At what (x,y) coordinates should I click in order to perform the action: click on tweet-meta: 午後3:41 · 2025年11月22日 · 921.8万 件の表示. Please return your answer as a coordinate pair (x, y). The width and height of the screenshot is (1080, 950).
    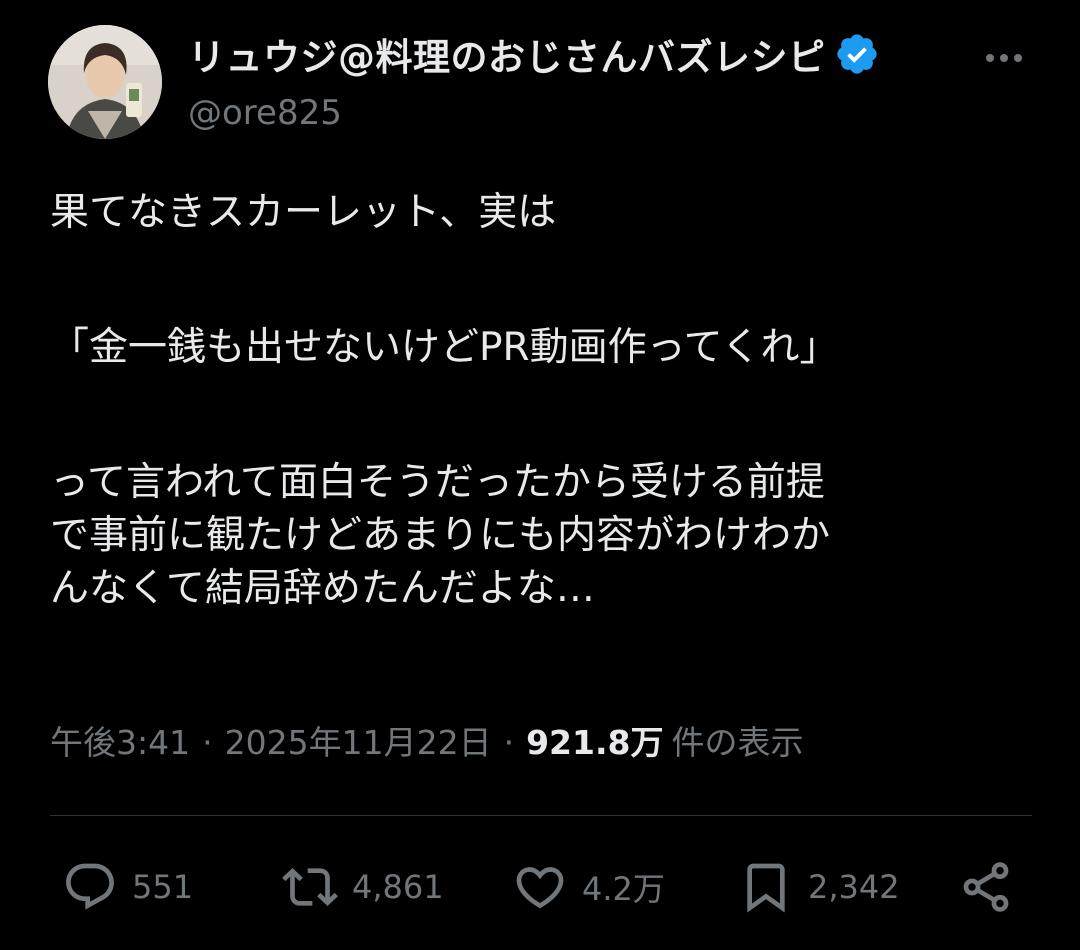
    Looking at the image, I should click on (426, 740).